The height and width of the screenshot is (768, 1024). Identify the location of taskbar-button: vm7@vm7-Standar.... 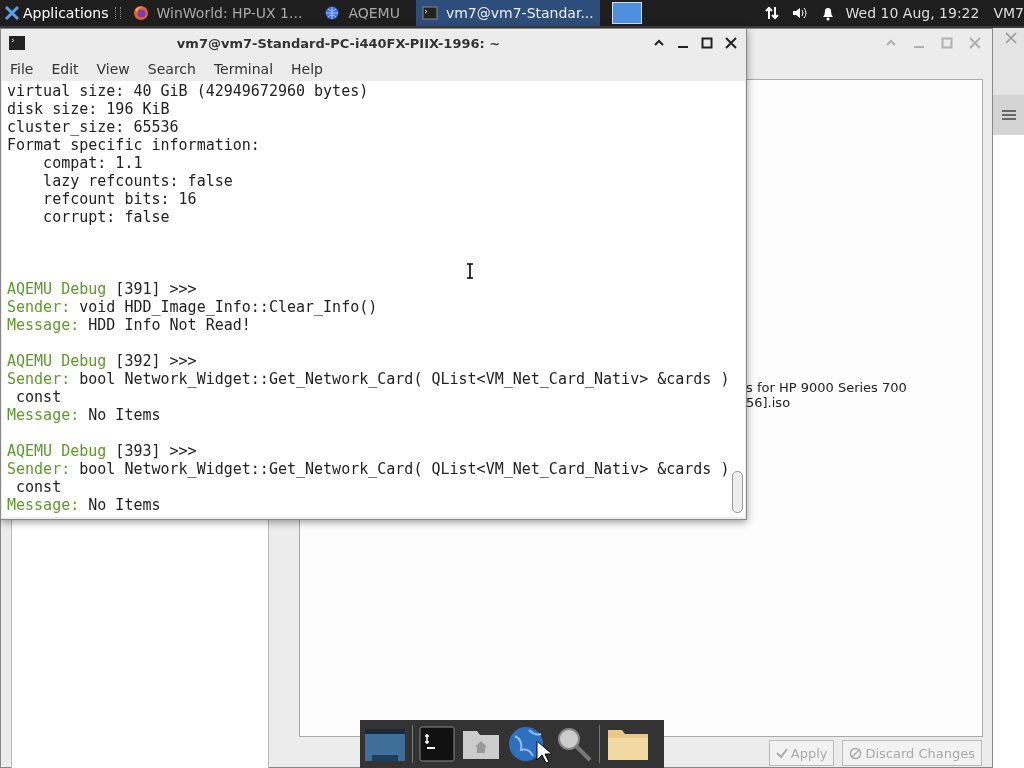
(507, 13).